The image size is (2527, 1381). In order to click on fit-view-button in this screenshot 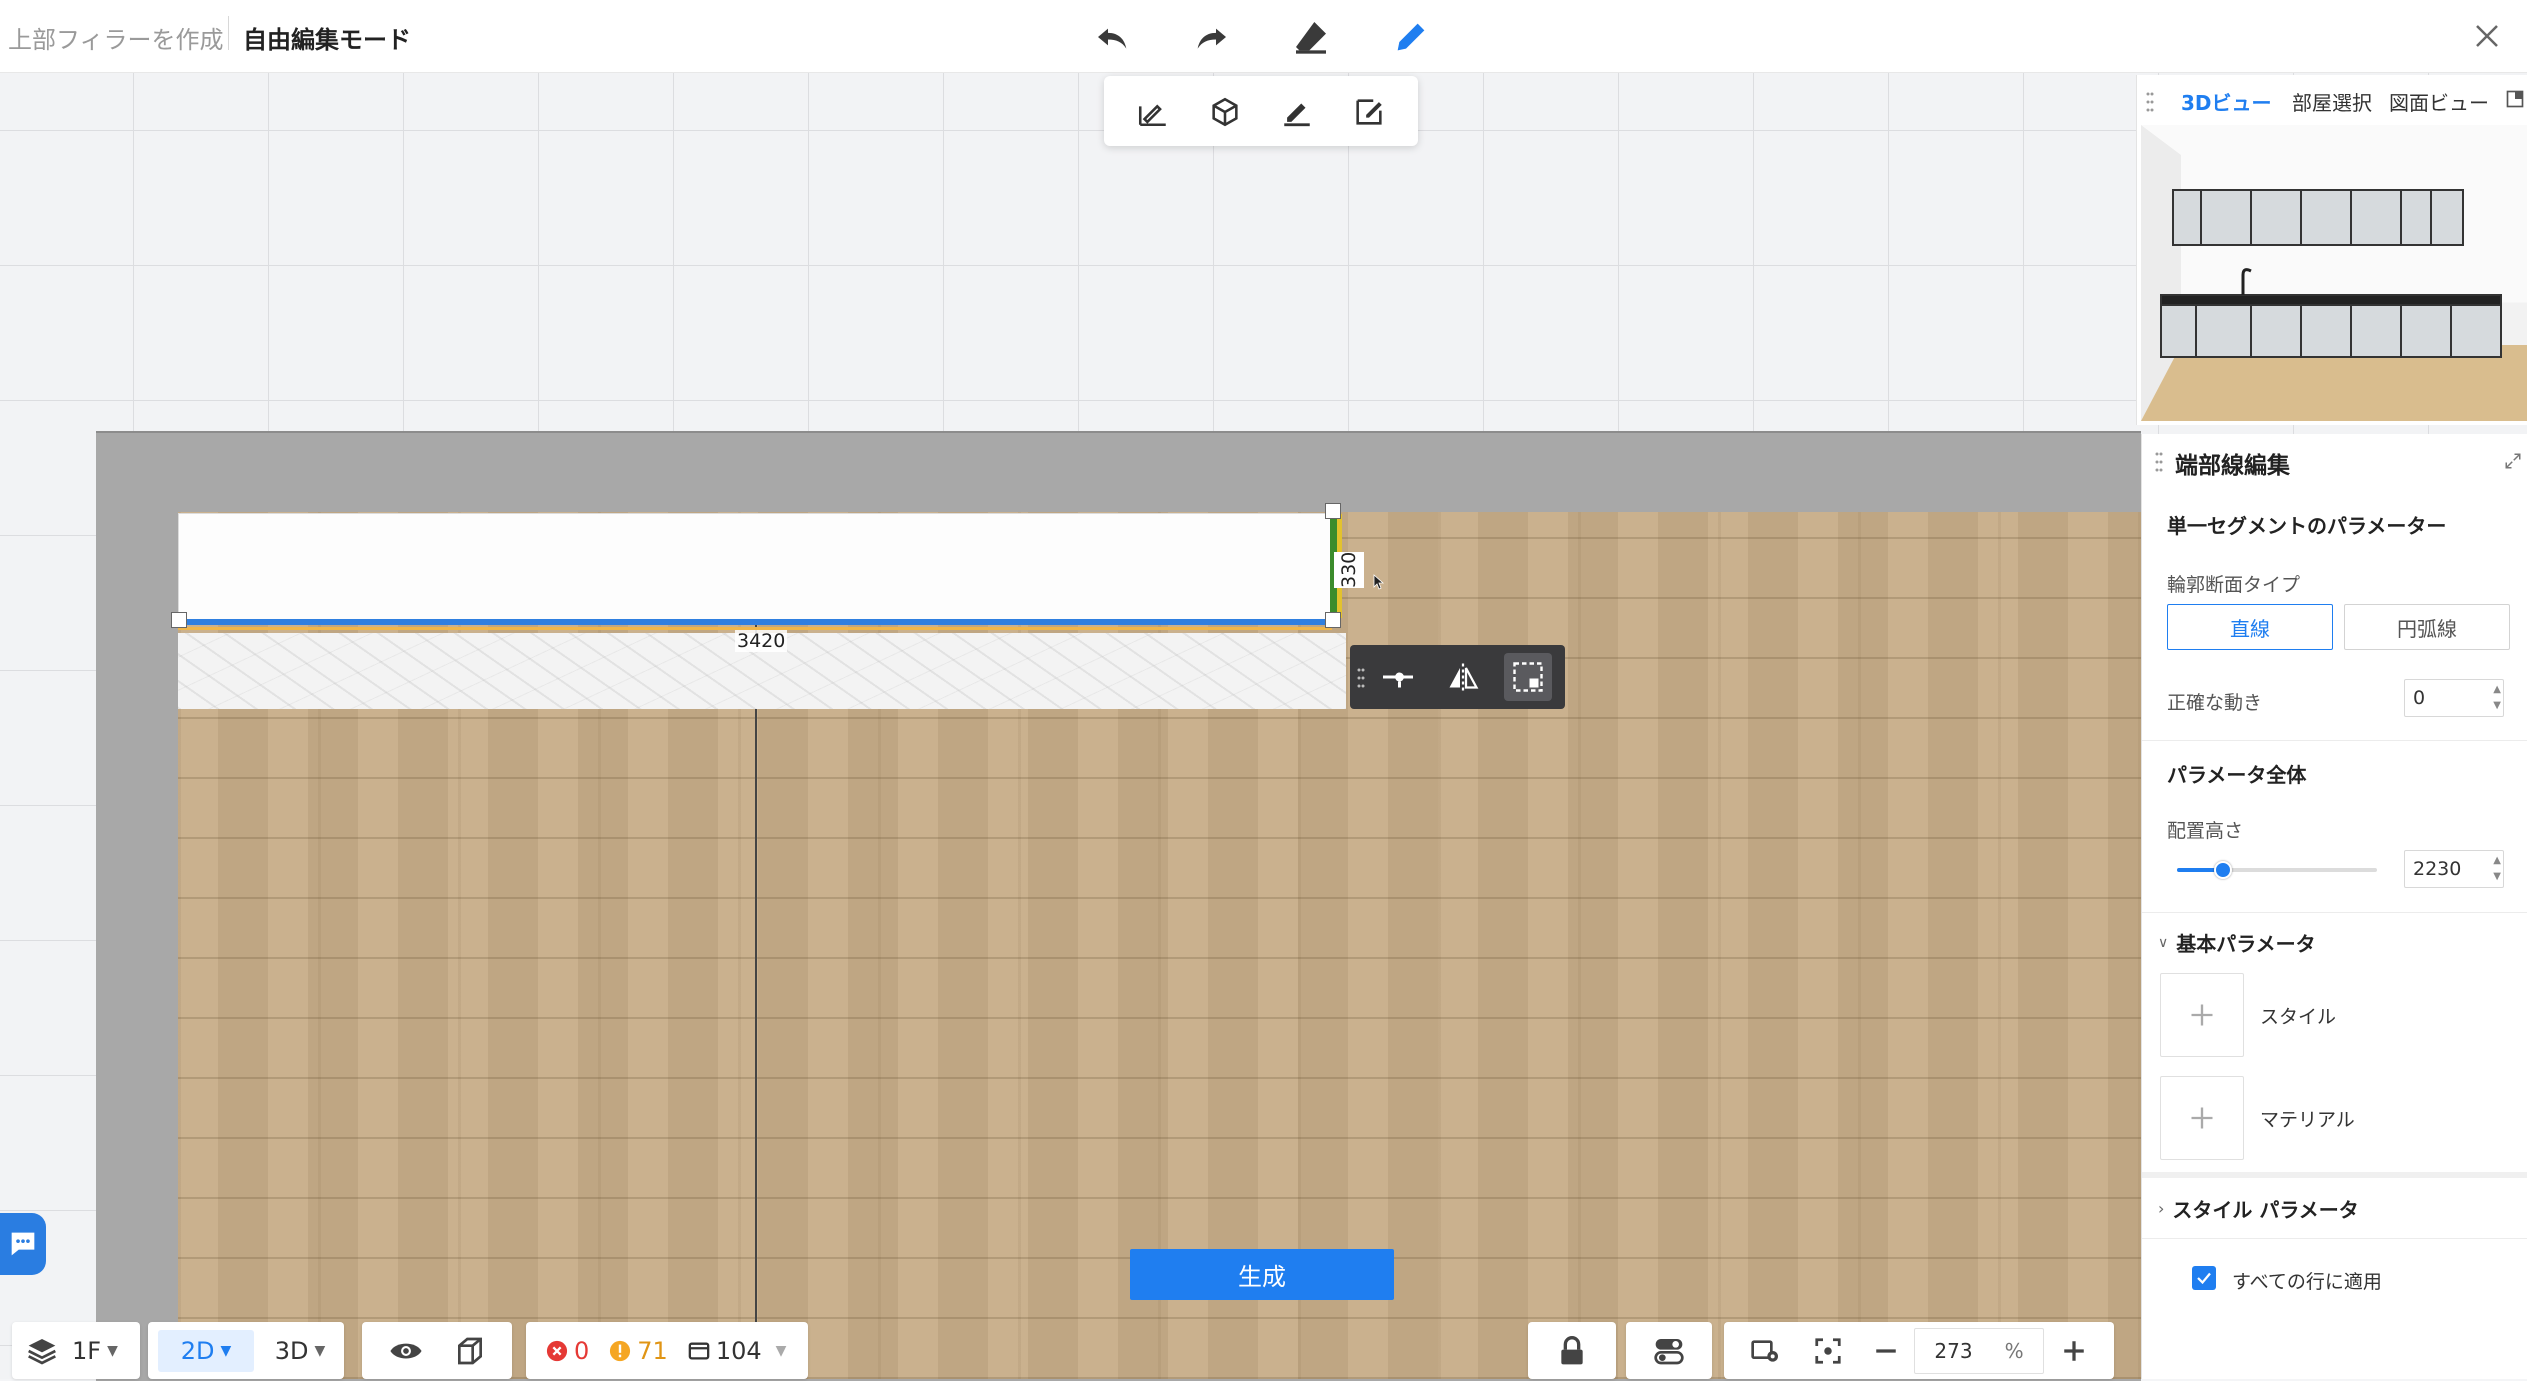, I will do `click(1828, 1351)`.